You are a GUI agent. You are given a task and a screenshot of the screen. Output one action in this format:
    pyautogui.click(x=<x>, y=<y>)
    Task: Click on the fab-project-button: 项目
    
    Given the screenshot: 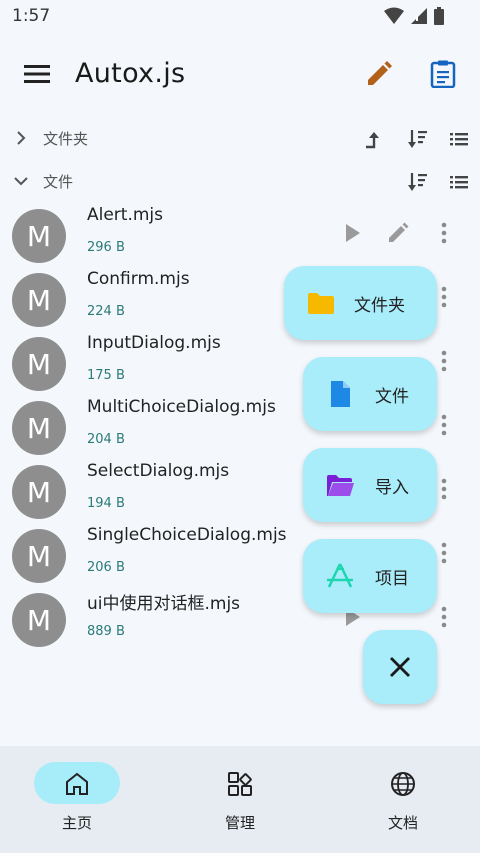 What is the action you would take?
    pyautogui.click(x=370, y=576)
    